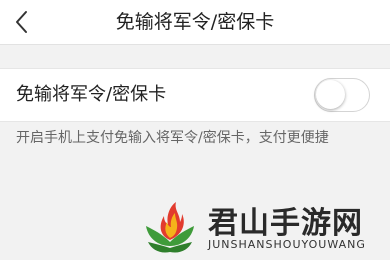  I want to click on toggle-knob, so click(330, 94).